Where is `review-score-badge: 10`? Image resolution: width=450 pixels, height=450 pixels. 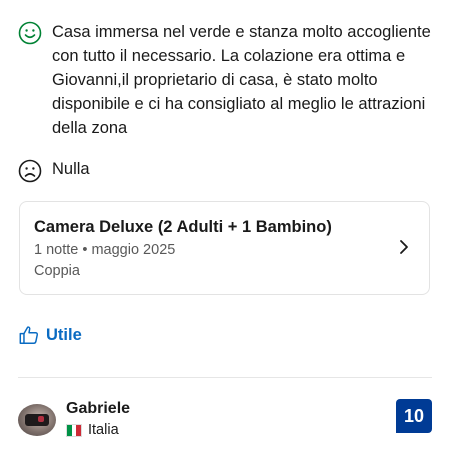
review-score-badge: 10 is located at coordinates (414, 416).